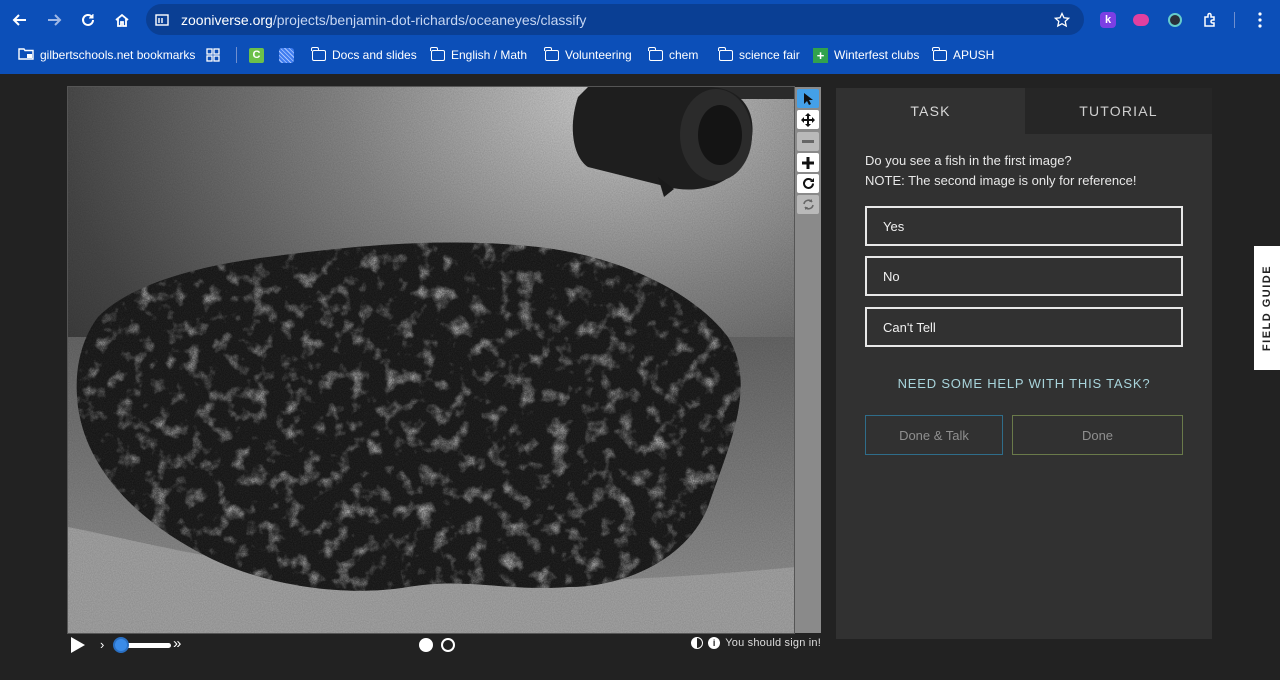  Describe the element at coordinates (1141, 20) in the screenshot. I see `screencast-extension-icon` at that location.